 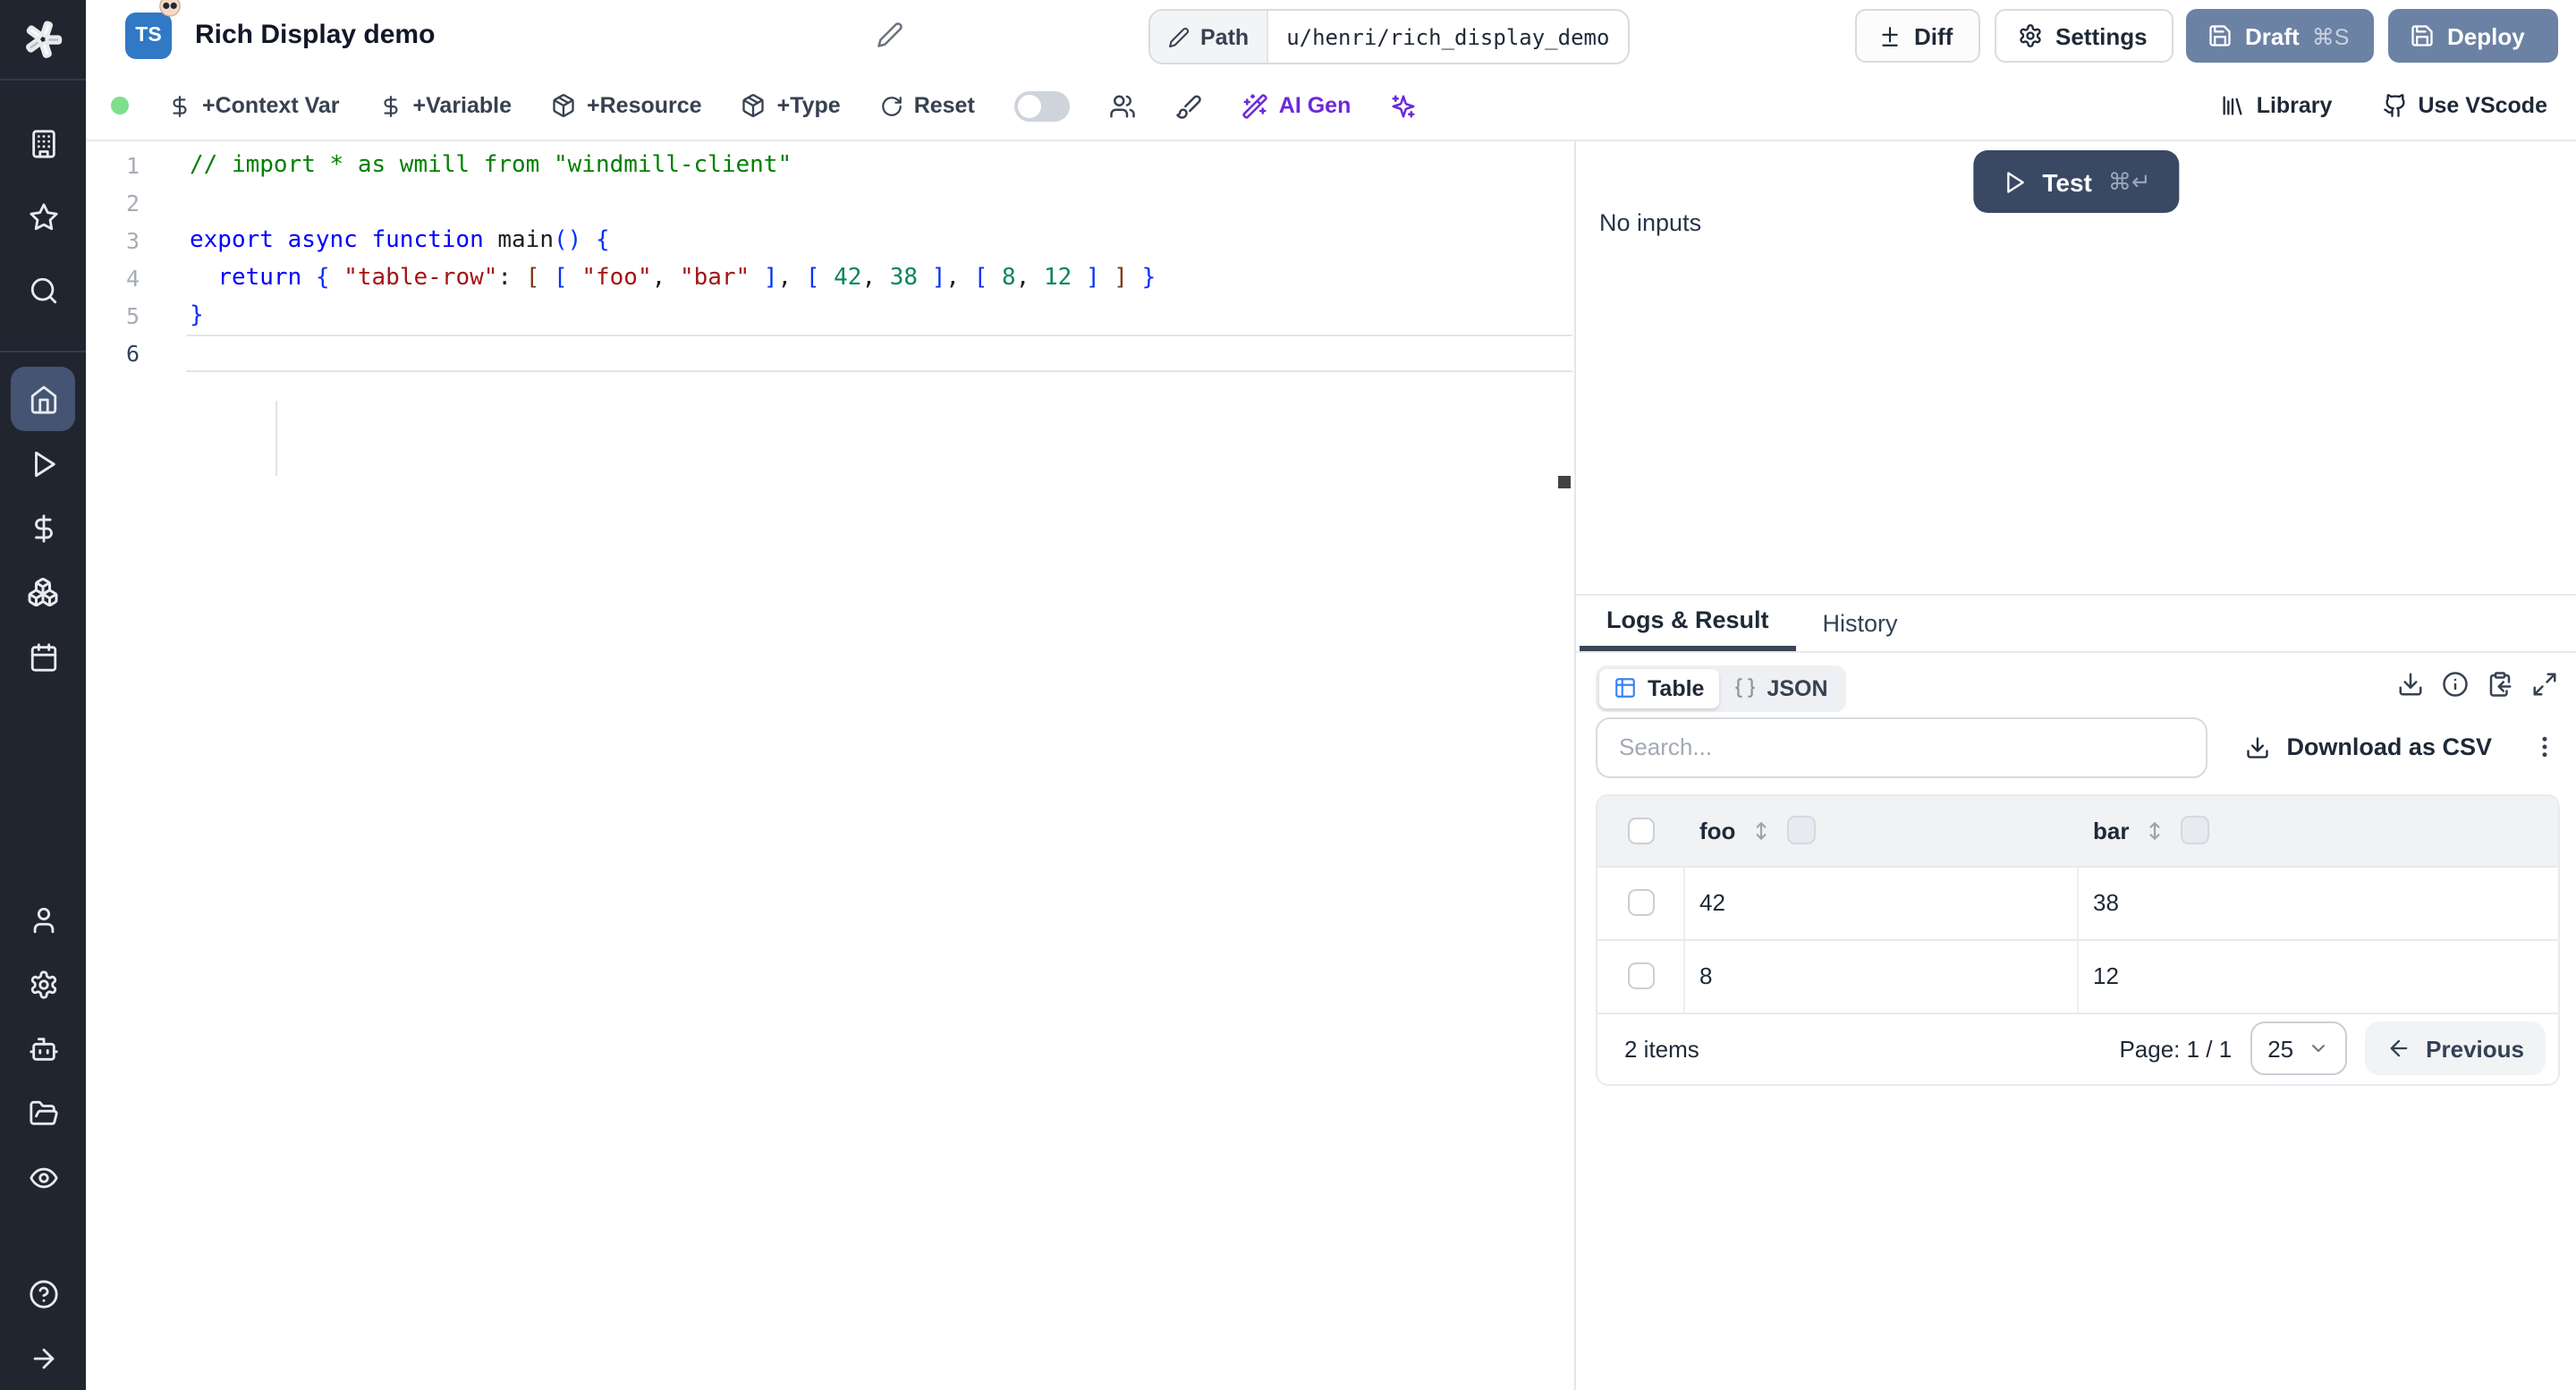 What do you see at coordinates (445, 105) in the screenshot?
I see `add-variable-button: +Variable` at bounding box center [445, 105].